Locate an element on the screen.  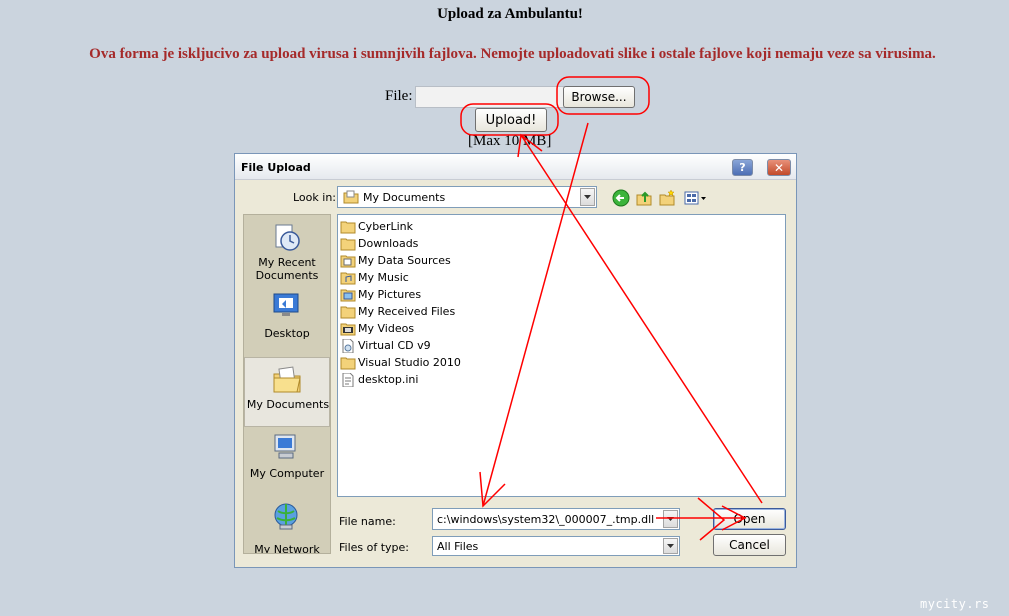
open-button: Open is located at coordinates (749, 519).